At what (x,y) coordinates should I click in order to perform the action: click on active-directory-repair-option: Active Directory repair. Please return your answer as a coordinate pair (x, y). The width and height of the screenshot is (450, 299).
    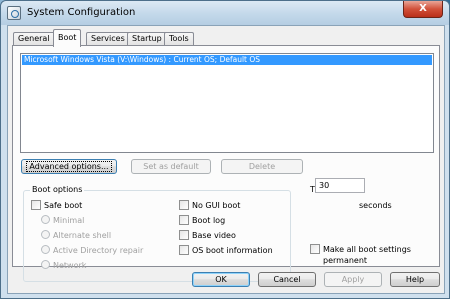
    Looking at the image, I should click on (92, 251).